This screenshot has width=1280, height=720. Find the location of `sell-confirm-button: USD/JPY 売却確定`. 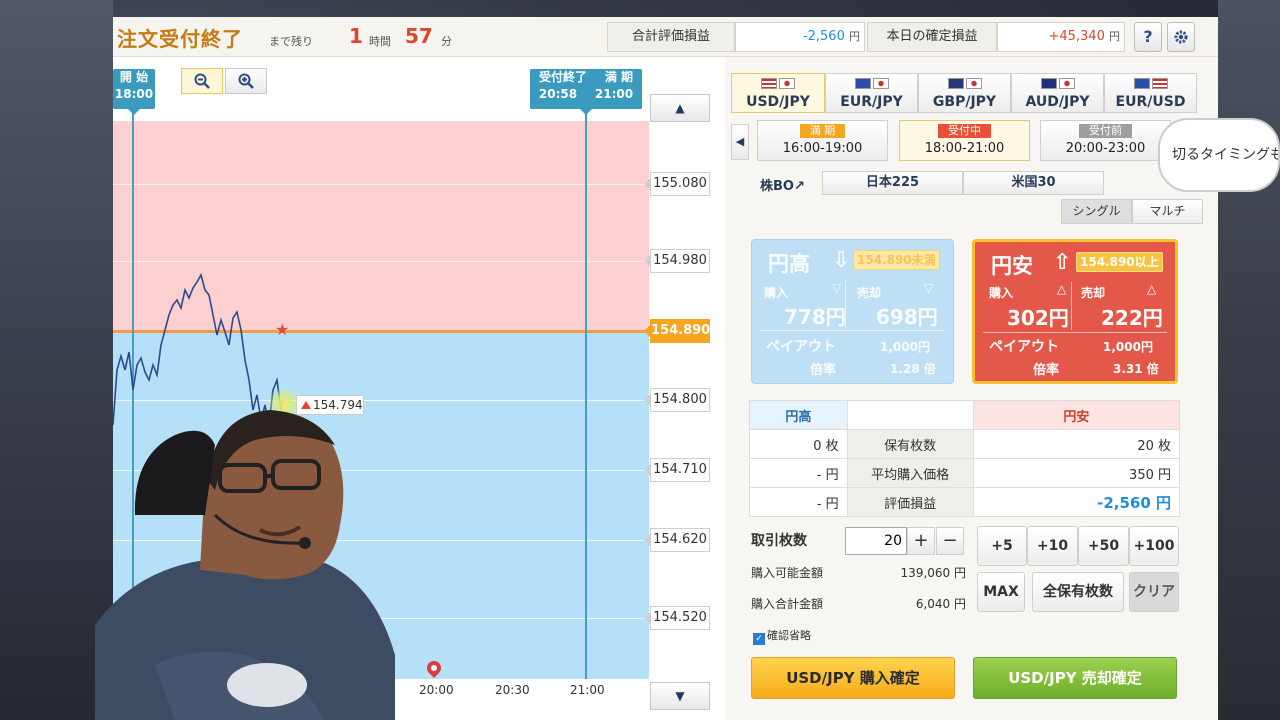

sell-confirm-button: USD/JPY 売却確定 is located at coordinates (1075, 678).